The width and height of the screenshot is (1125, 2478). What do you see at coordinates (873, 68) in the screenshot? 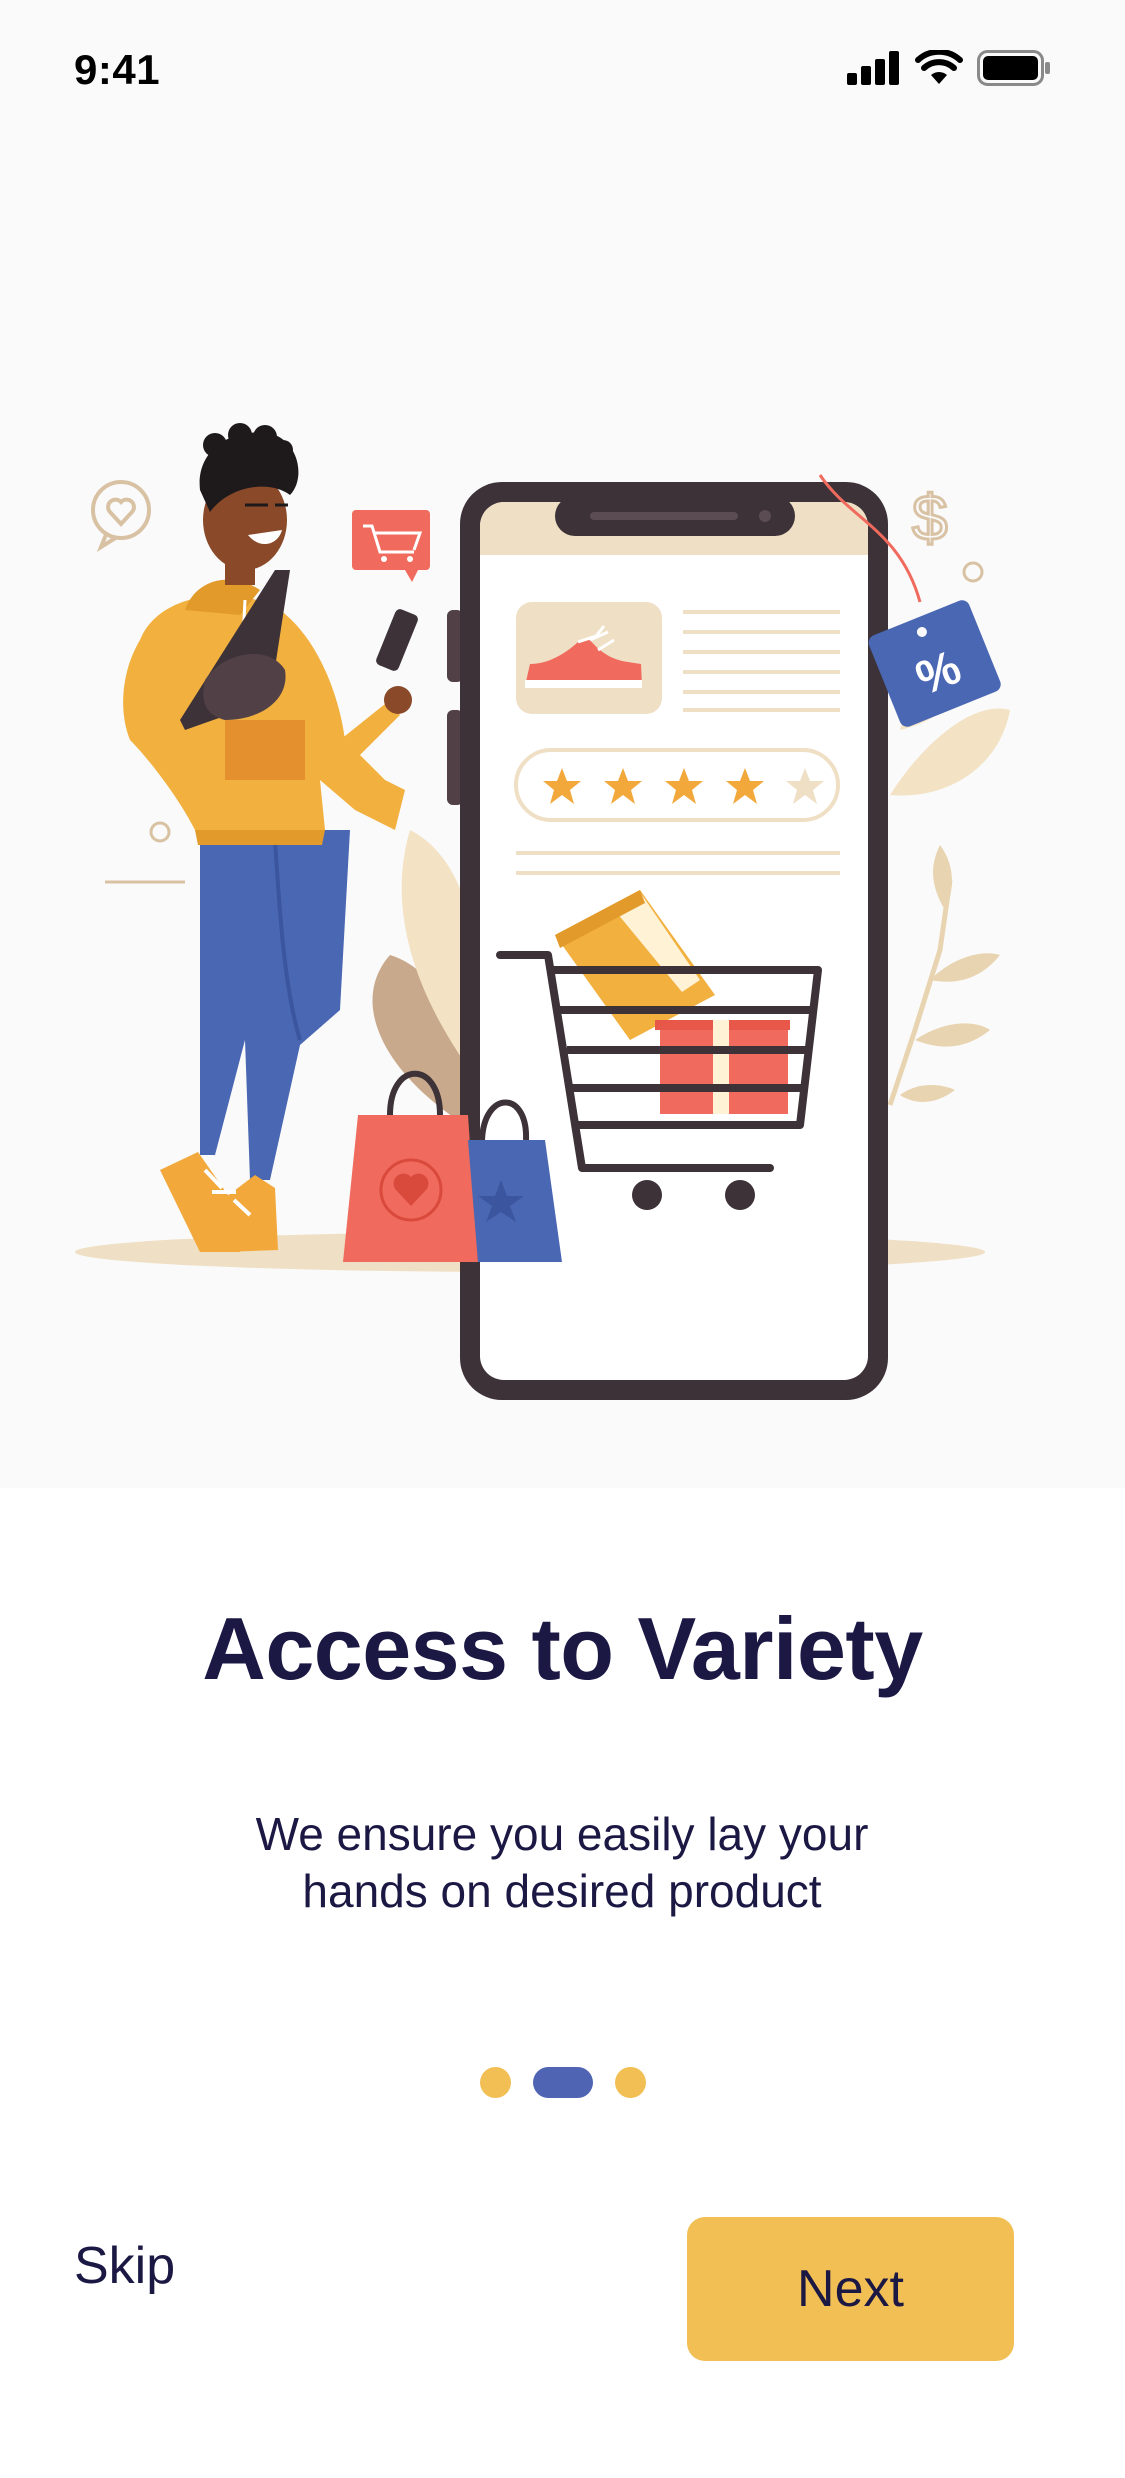
I see `signal-icon` at bounding box center [873, 68].